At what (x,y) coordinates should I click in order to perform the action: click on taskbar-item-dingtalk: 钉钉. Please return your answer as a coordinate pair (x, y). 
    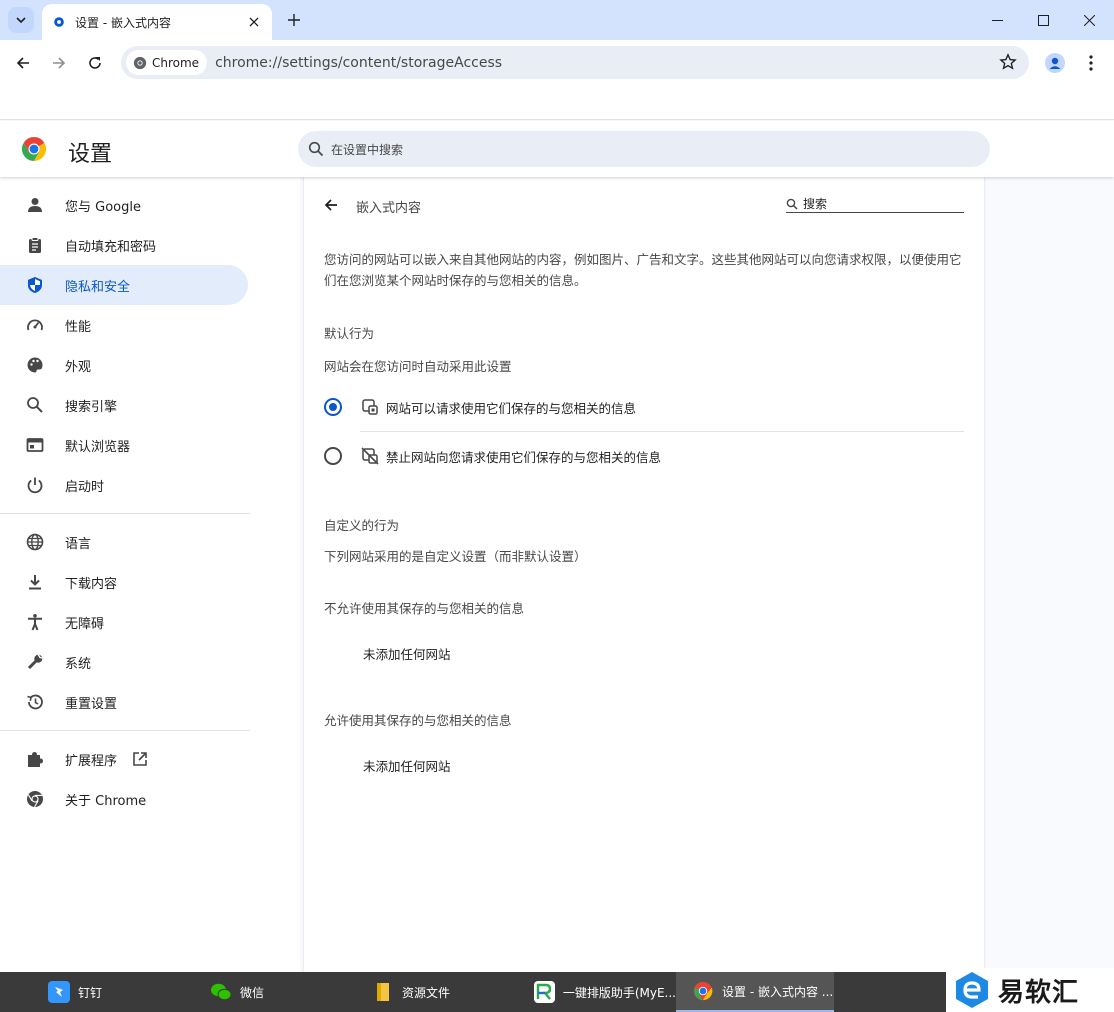
    Looking at the image, I should click on (113, 992).